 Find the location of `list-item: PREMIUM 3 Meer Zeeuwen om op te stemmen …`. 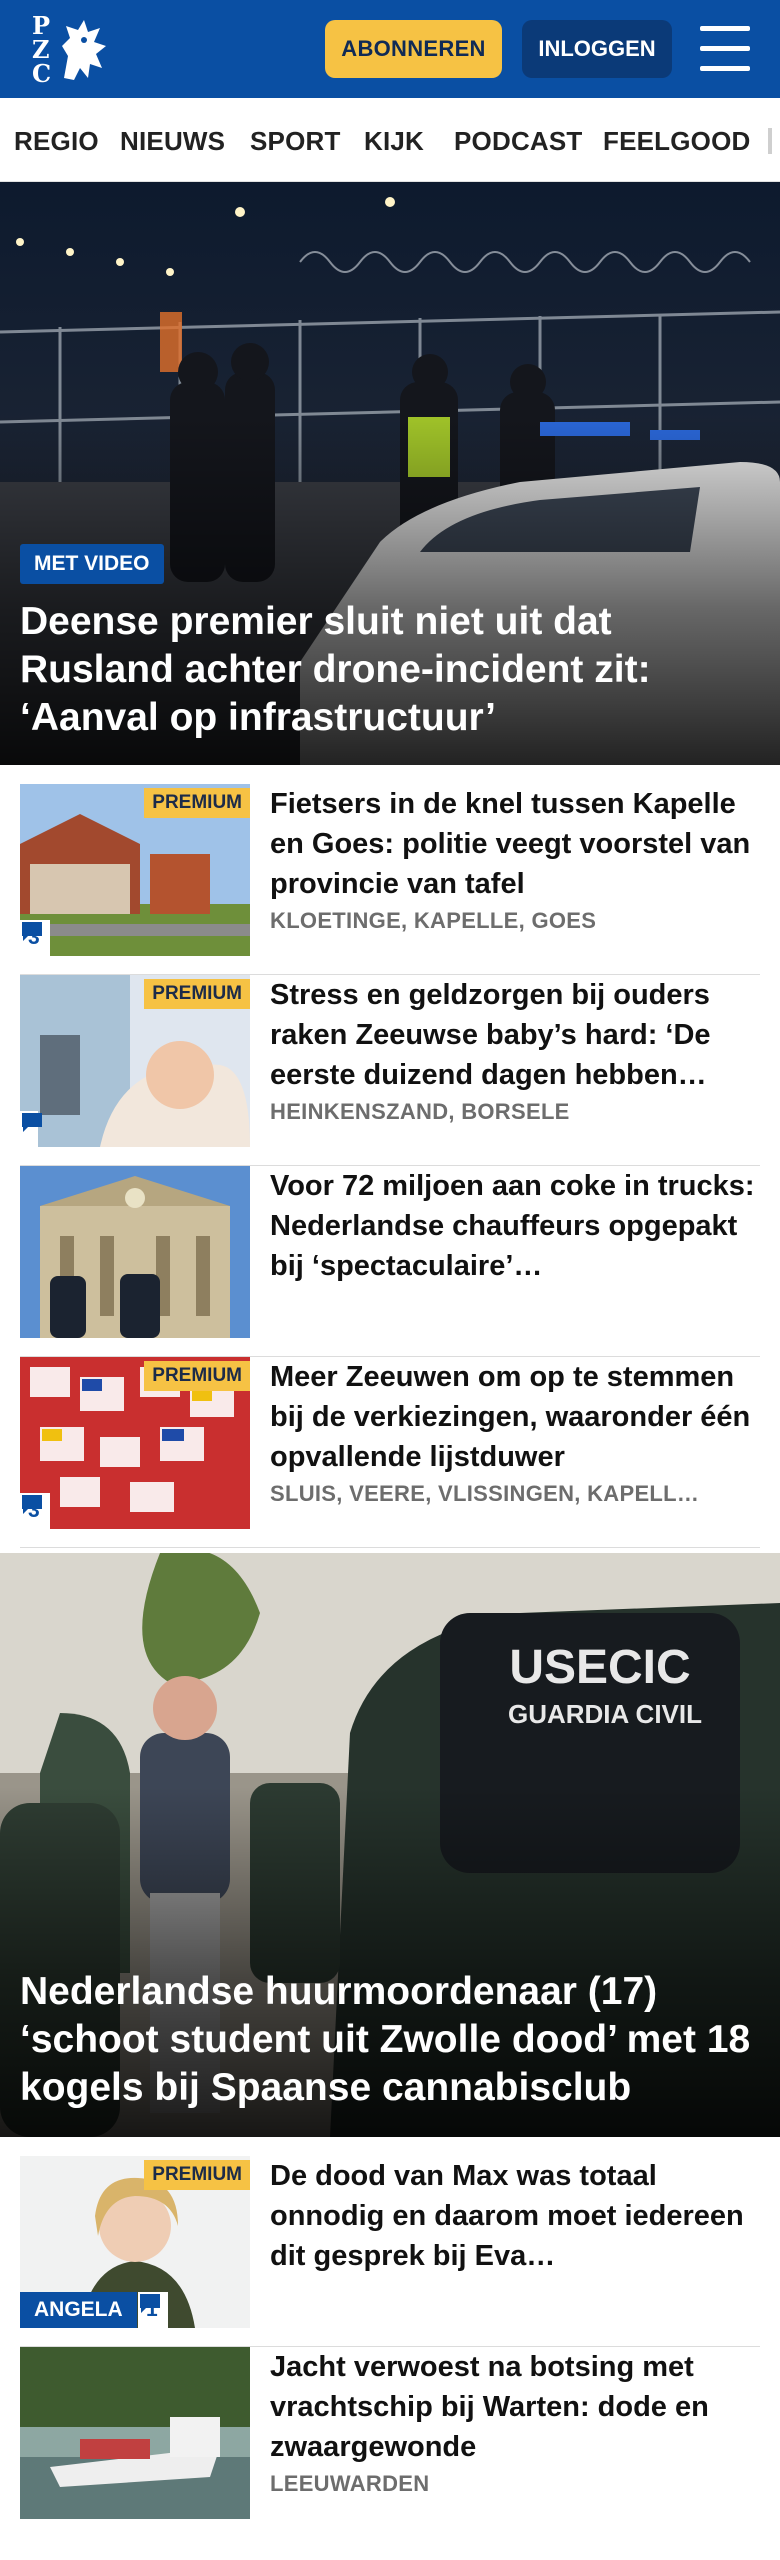

list-item: PREMIUM 3 Meer Zeeuwen om op te stemmen … is located at coordinates (390, 1452).